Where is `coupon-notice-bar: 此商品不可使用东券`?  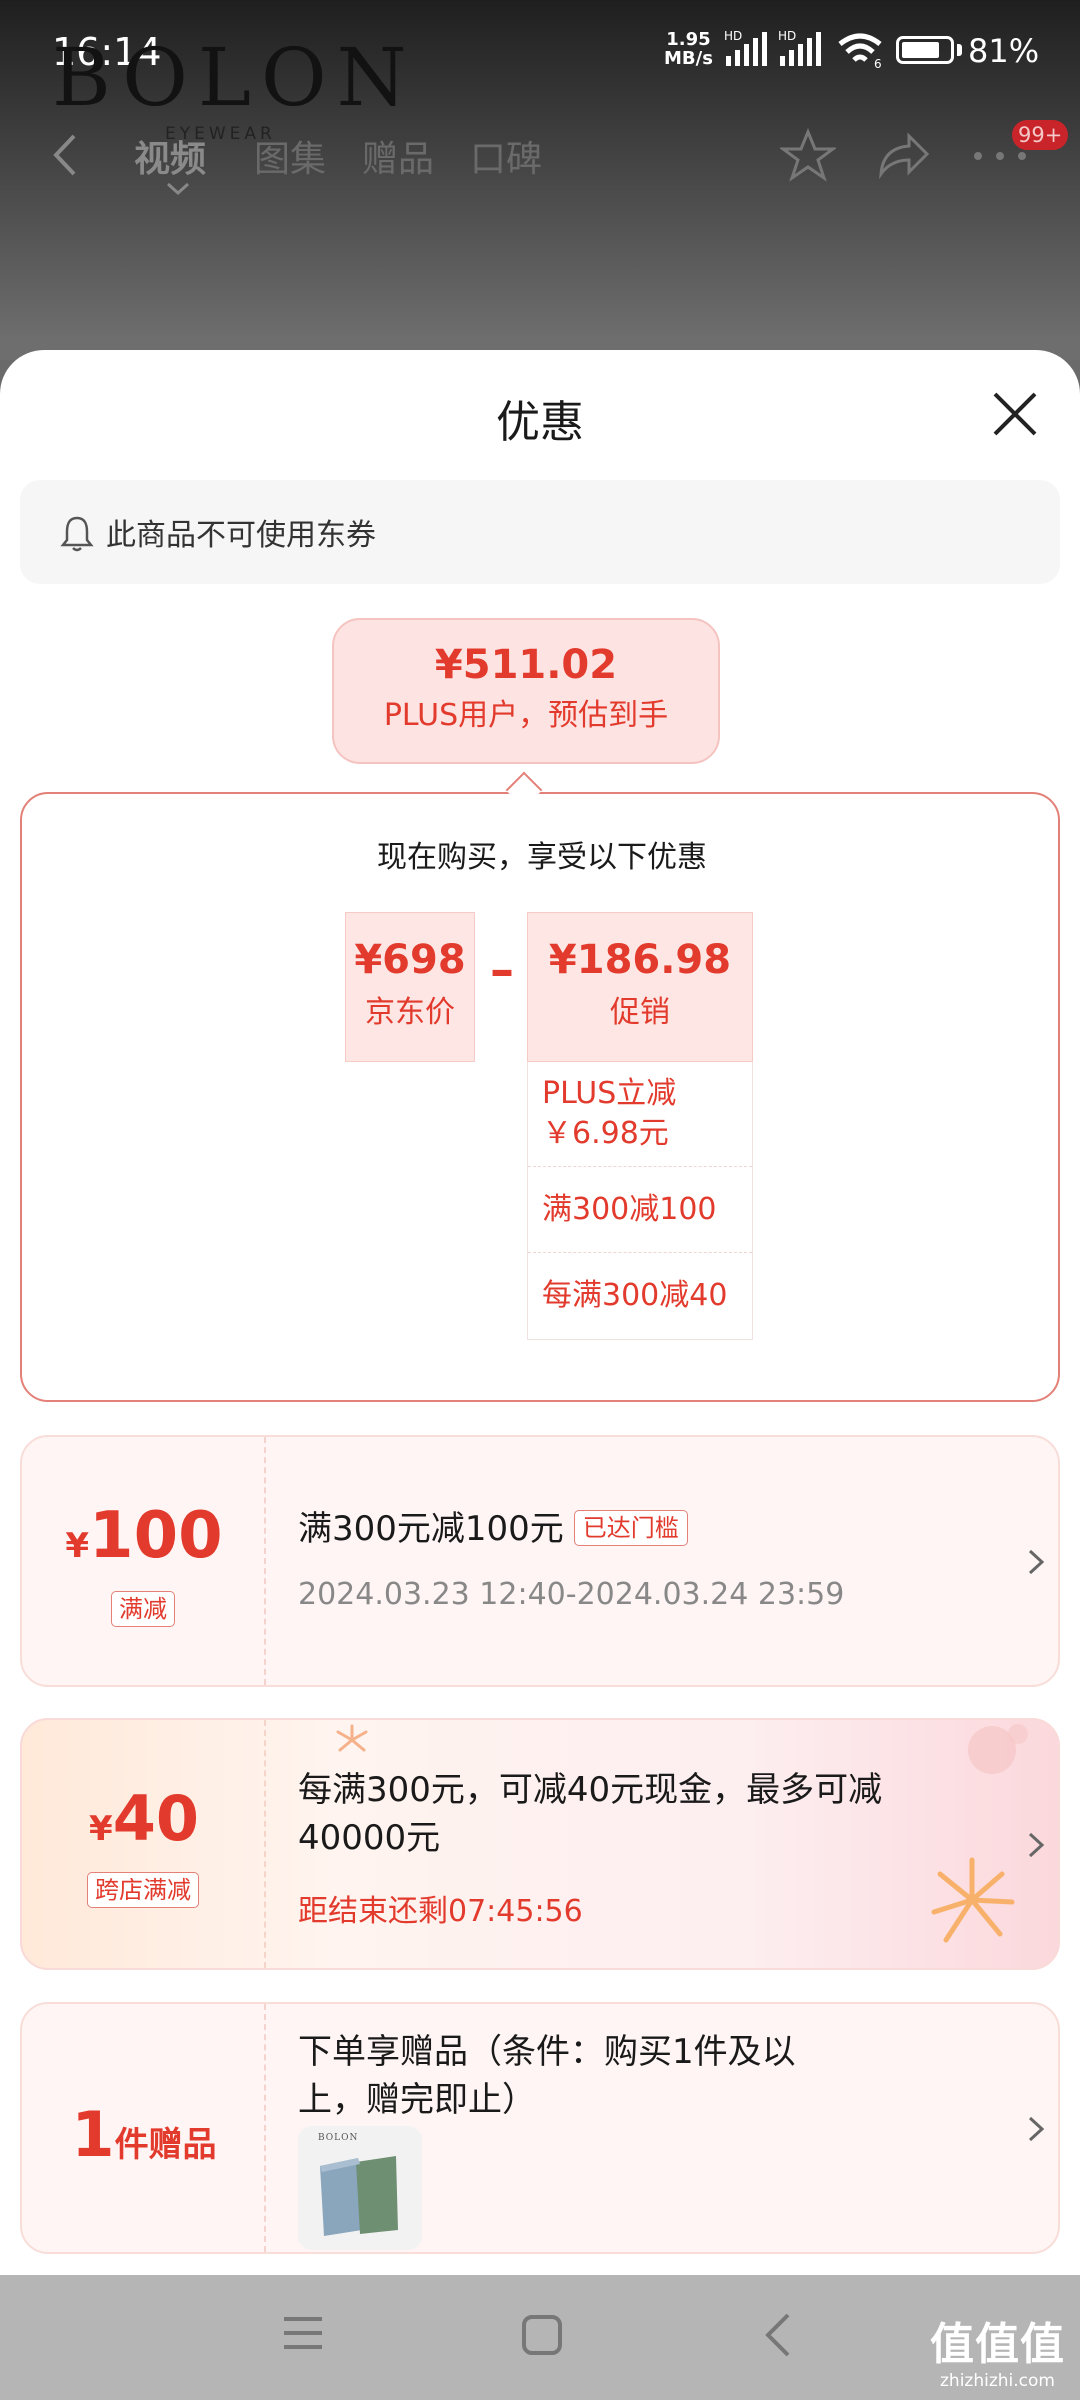 coupon-notice-bar: 此商品不可使用东券 is located at coordinates (540, 532).